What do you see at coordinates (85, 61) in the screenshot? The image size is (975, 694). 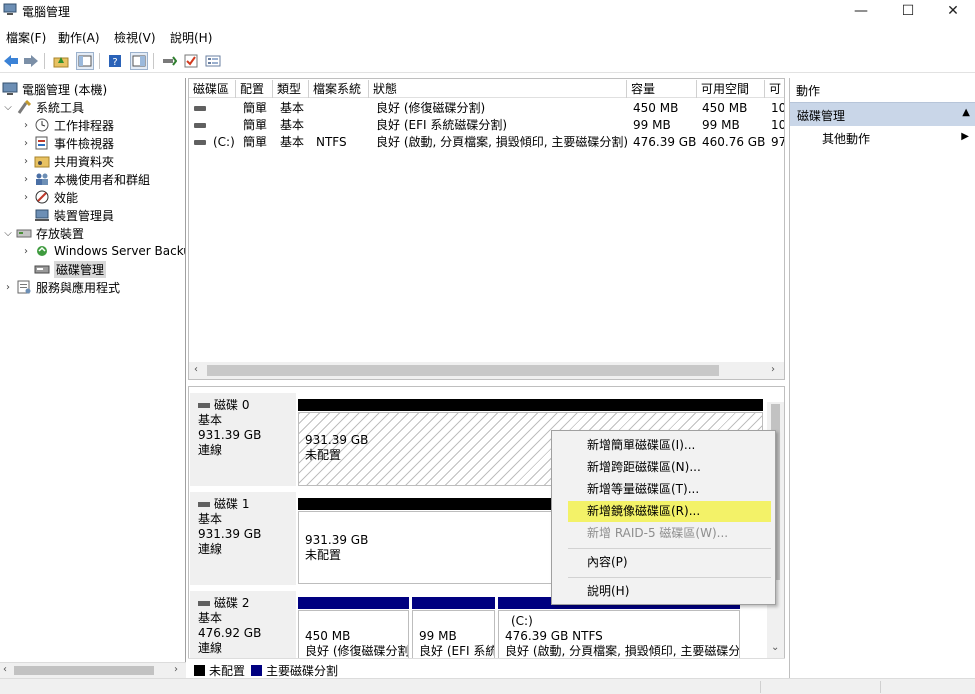 I see `show-hide-tree-icon` at bounding box center [85, 61].